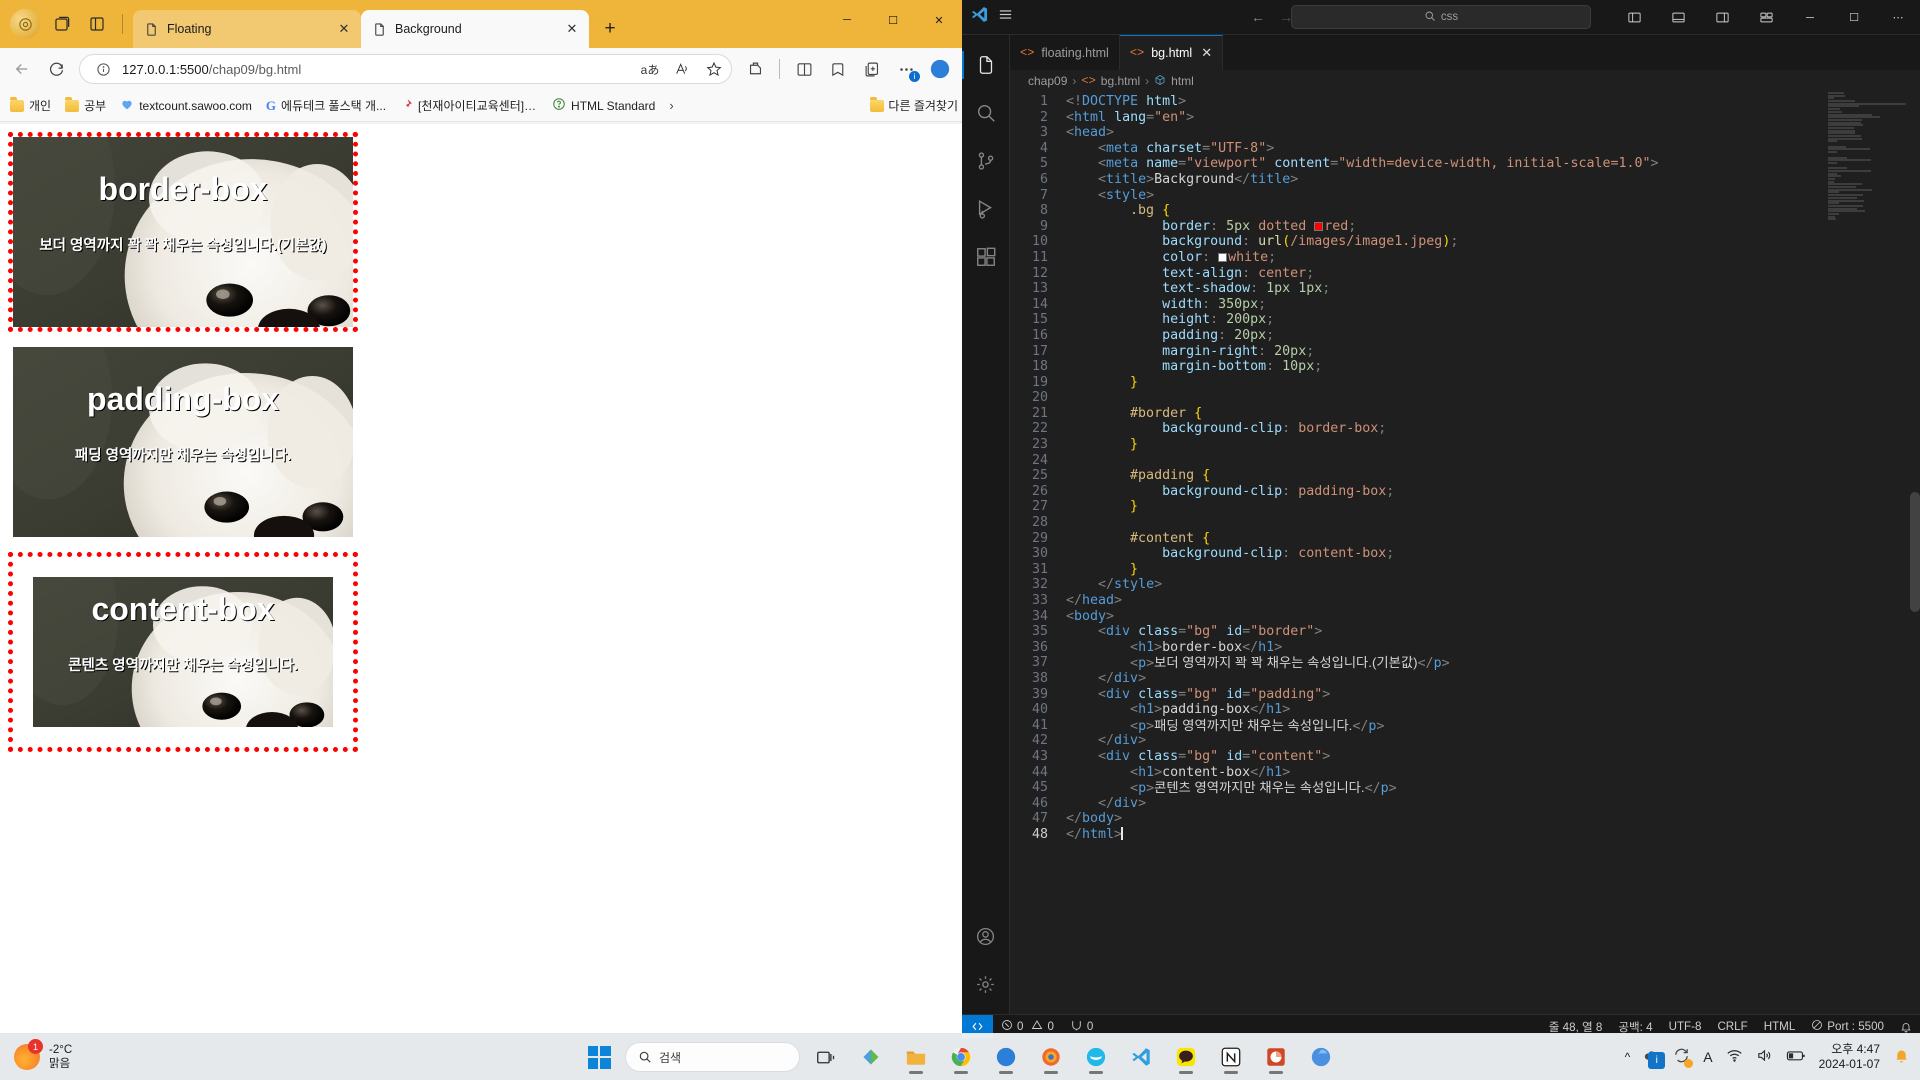 The width and height of the screenshot is (1920, 1080). What do you see at coordinates (1441, 17) in the screenshot?
I see `vscode-command-center: css` at bounding box center [1441, 17].